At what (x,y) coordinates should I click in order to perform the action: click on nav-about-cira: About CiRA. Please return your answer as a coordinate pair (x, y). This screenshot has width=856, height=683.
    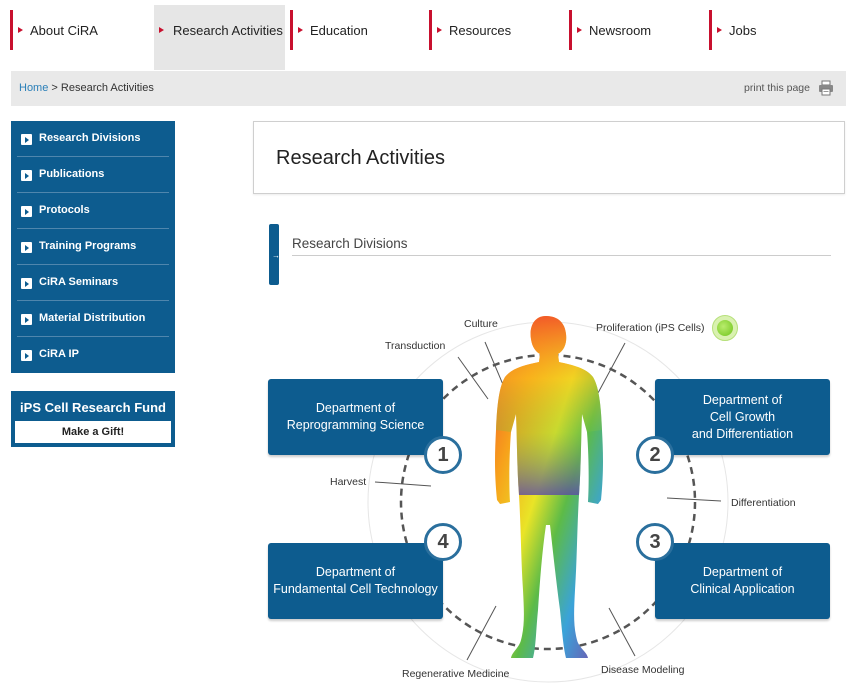
    Looking at the image, I should click on (80, 37).